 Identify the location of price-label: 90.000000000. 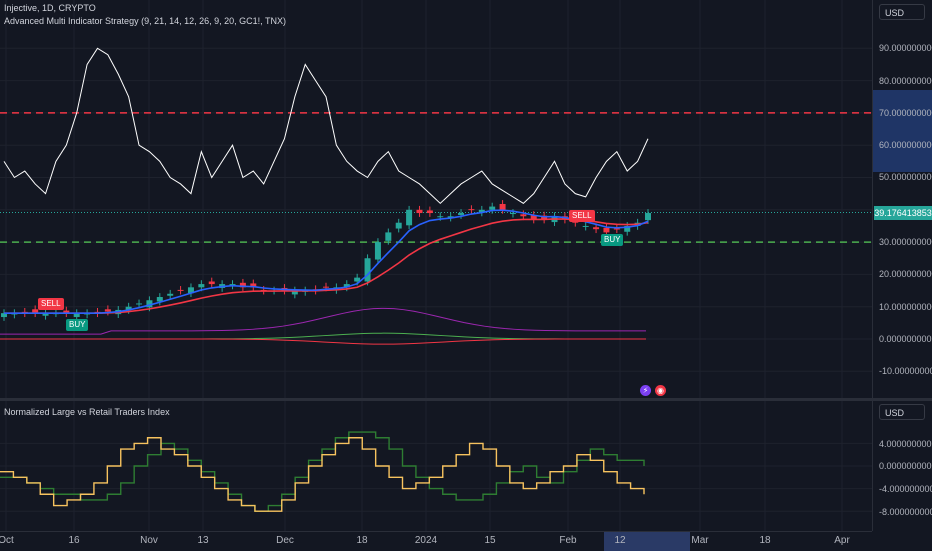
(905, 48).